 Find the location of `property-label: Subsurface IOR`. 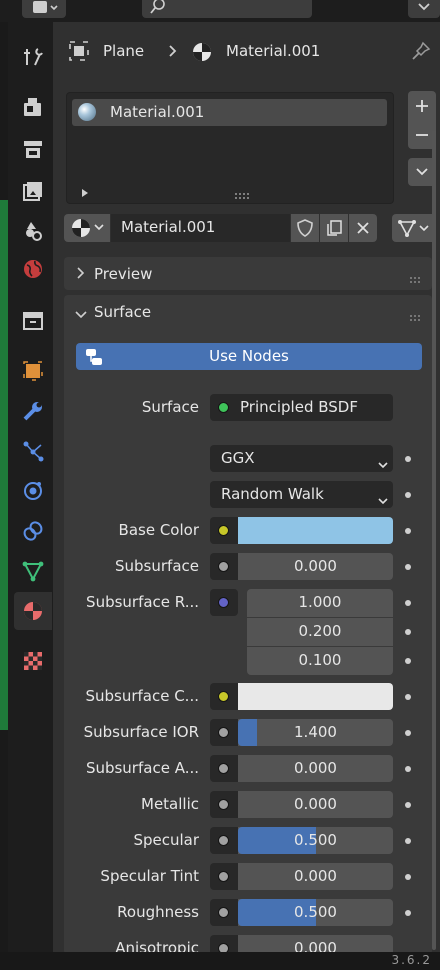

property-label: Subsurface IOR is located at coordinates (141, 732).